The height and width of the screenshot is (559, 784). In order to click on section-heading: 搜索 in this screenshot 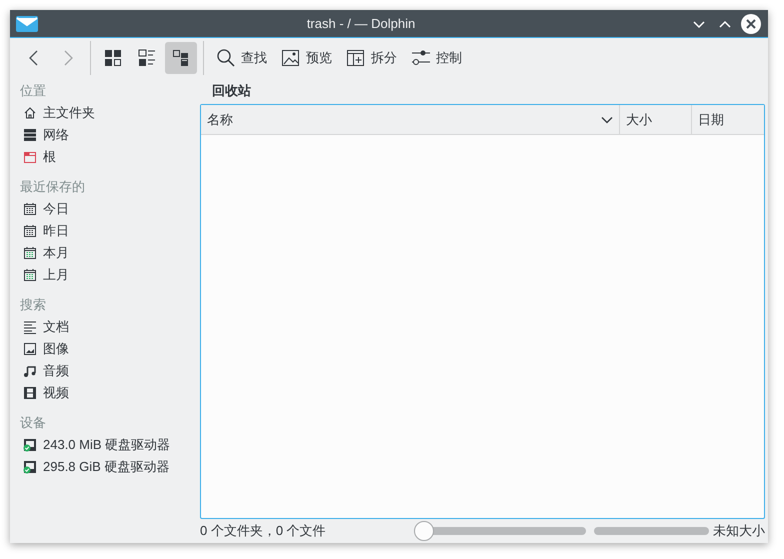, I will do `click(33, 305)`.